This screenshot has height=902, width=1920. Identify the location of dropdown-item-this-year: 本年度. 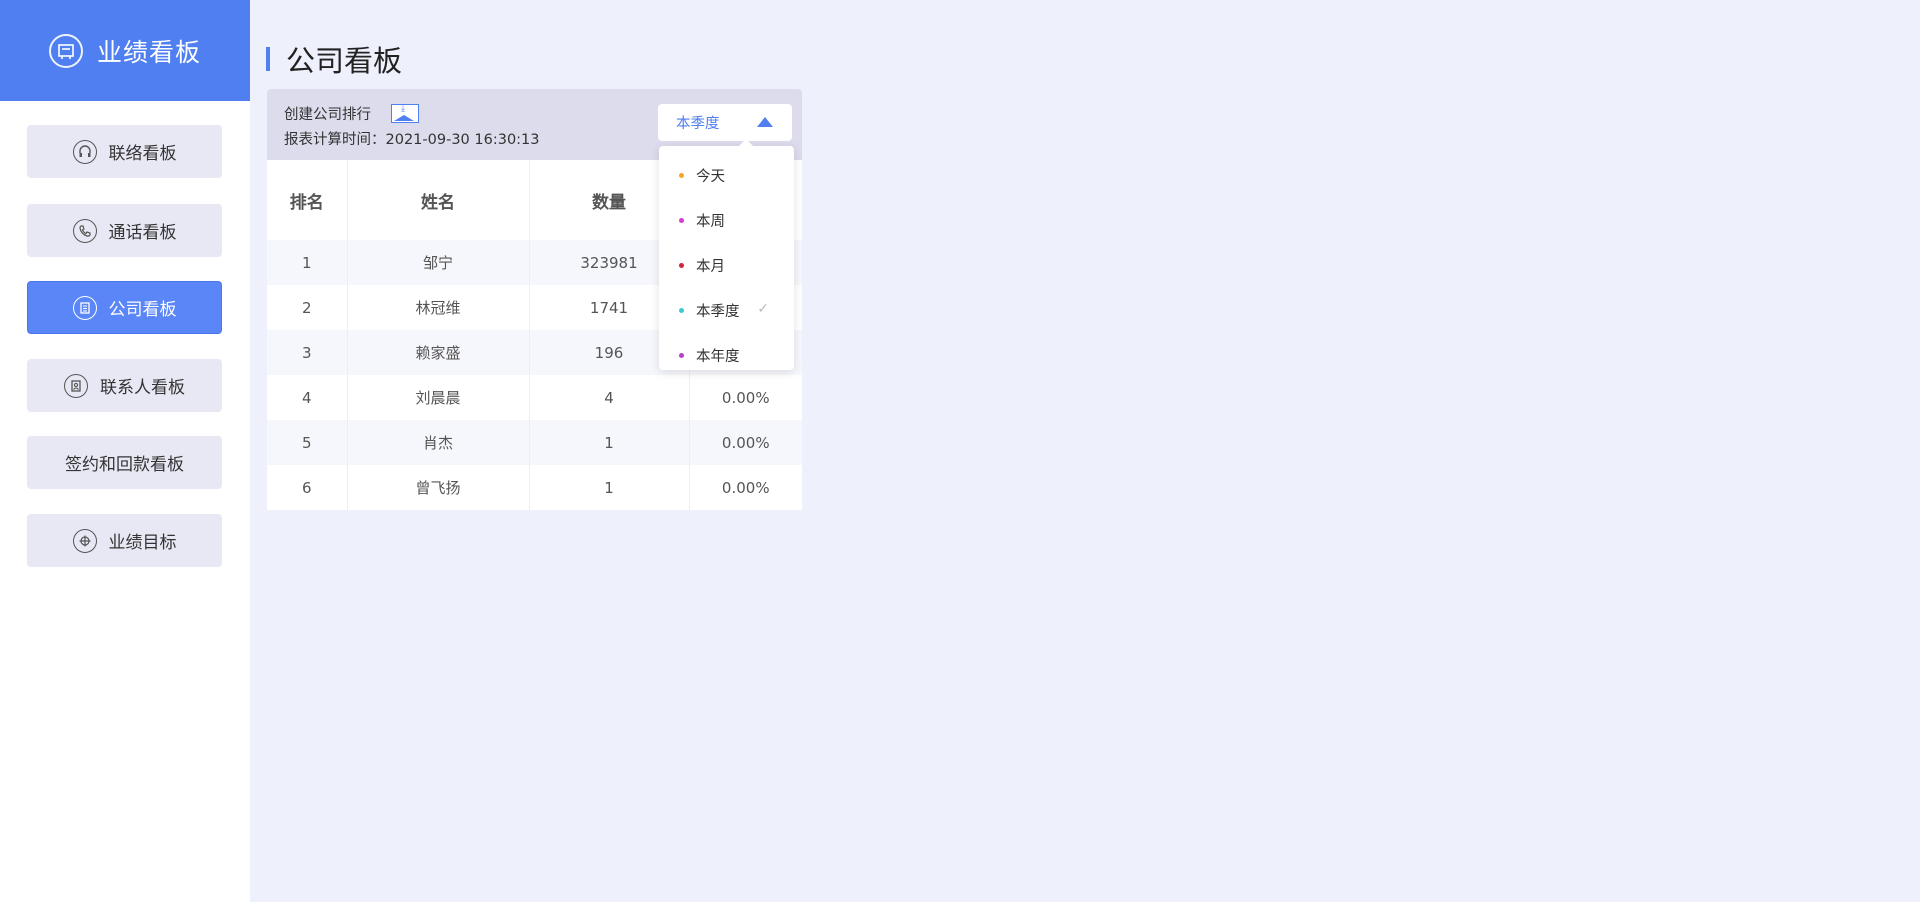
(726, 355).